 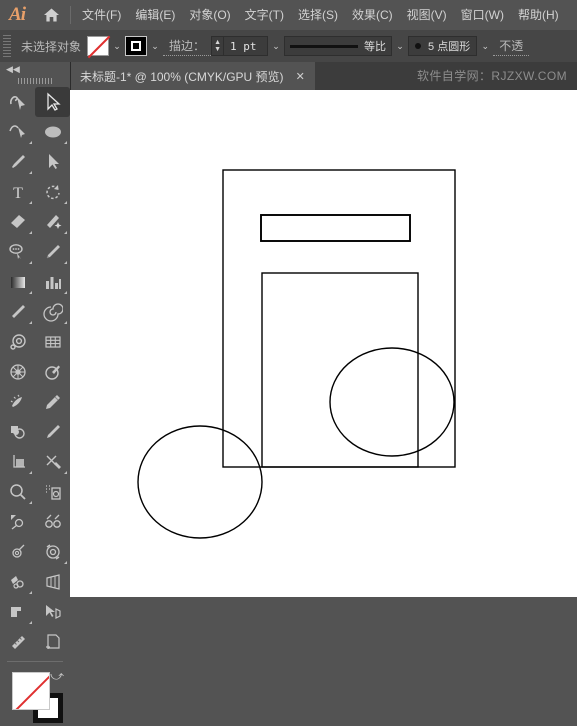 What do you see at coordinates (400, 46) in the screenshot?
I see `stroke-profile-caret: ⌄` at bounding box center [400, 46].